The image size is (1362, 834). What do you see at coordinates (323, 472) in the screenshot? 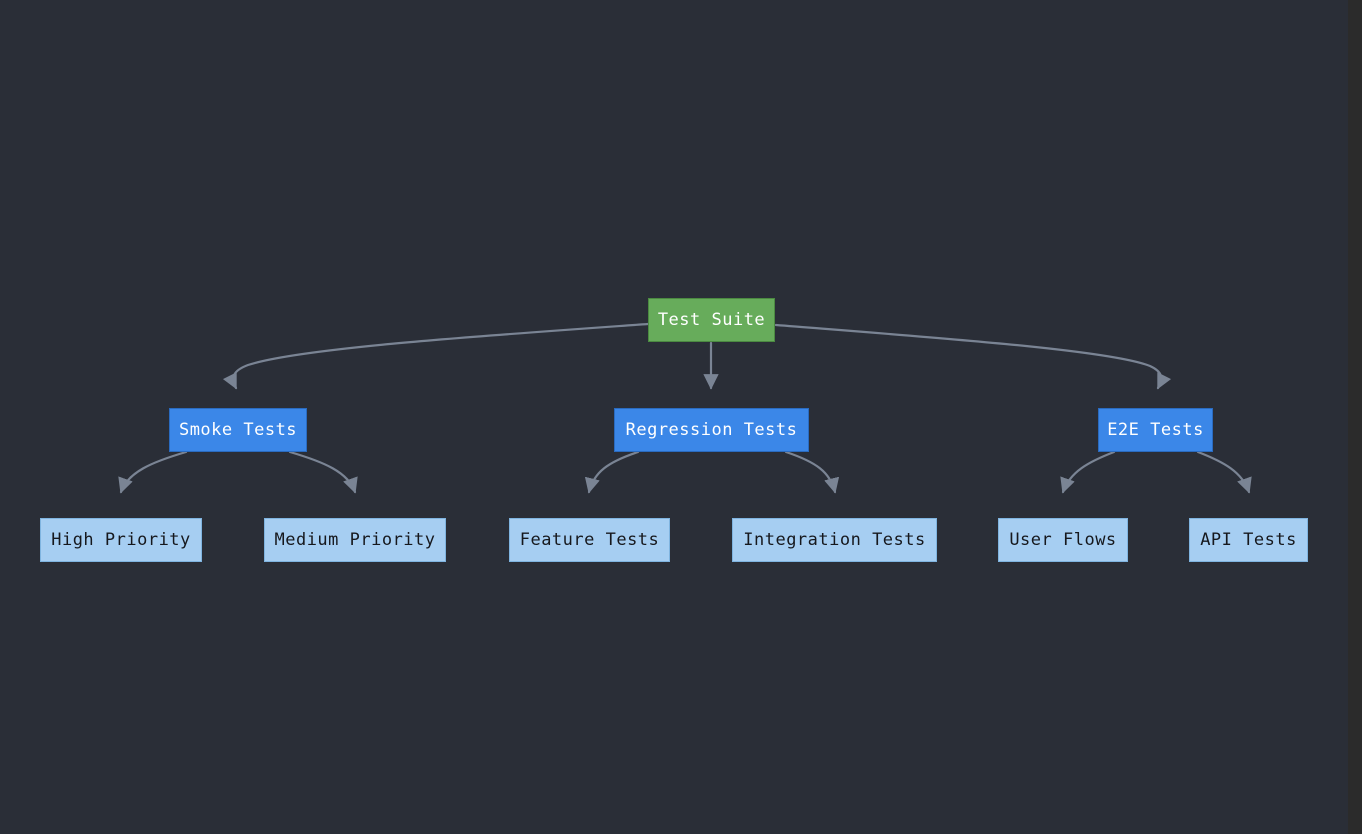
I see `edge-smoke-tests-medium-priority` at bounding box center [323, 472].